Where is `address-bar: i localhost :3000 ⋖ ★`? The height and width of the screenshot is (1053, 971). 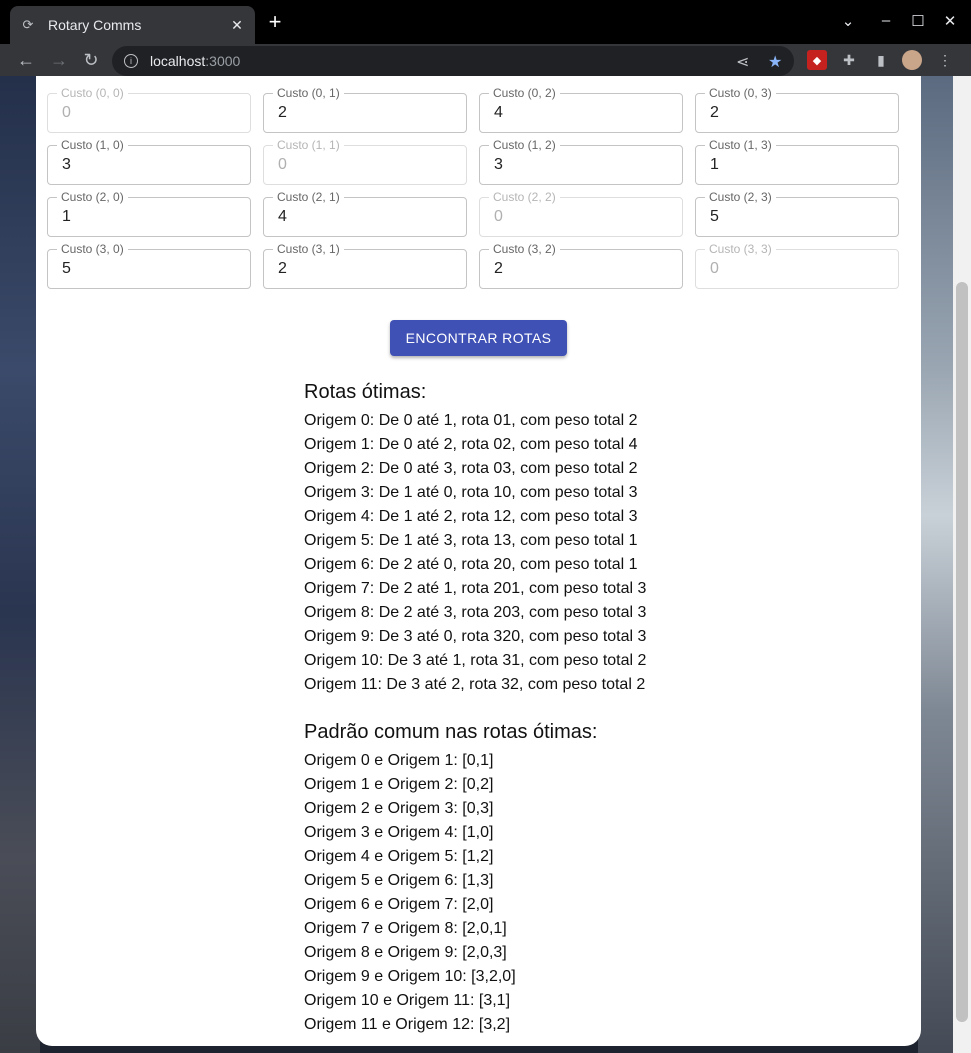
address-bar: i localhost :3000 ⋖ ★ is located at coordinates (453, 61).